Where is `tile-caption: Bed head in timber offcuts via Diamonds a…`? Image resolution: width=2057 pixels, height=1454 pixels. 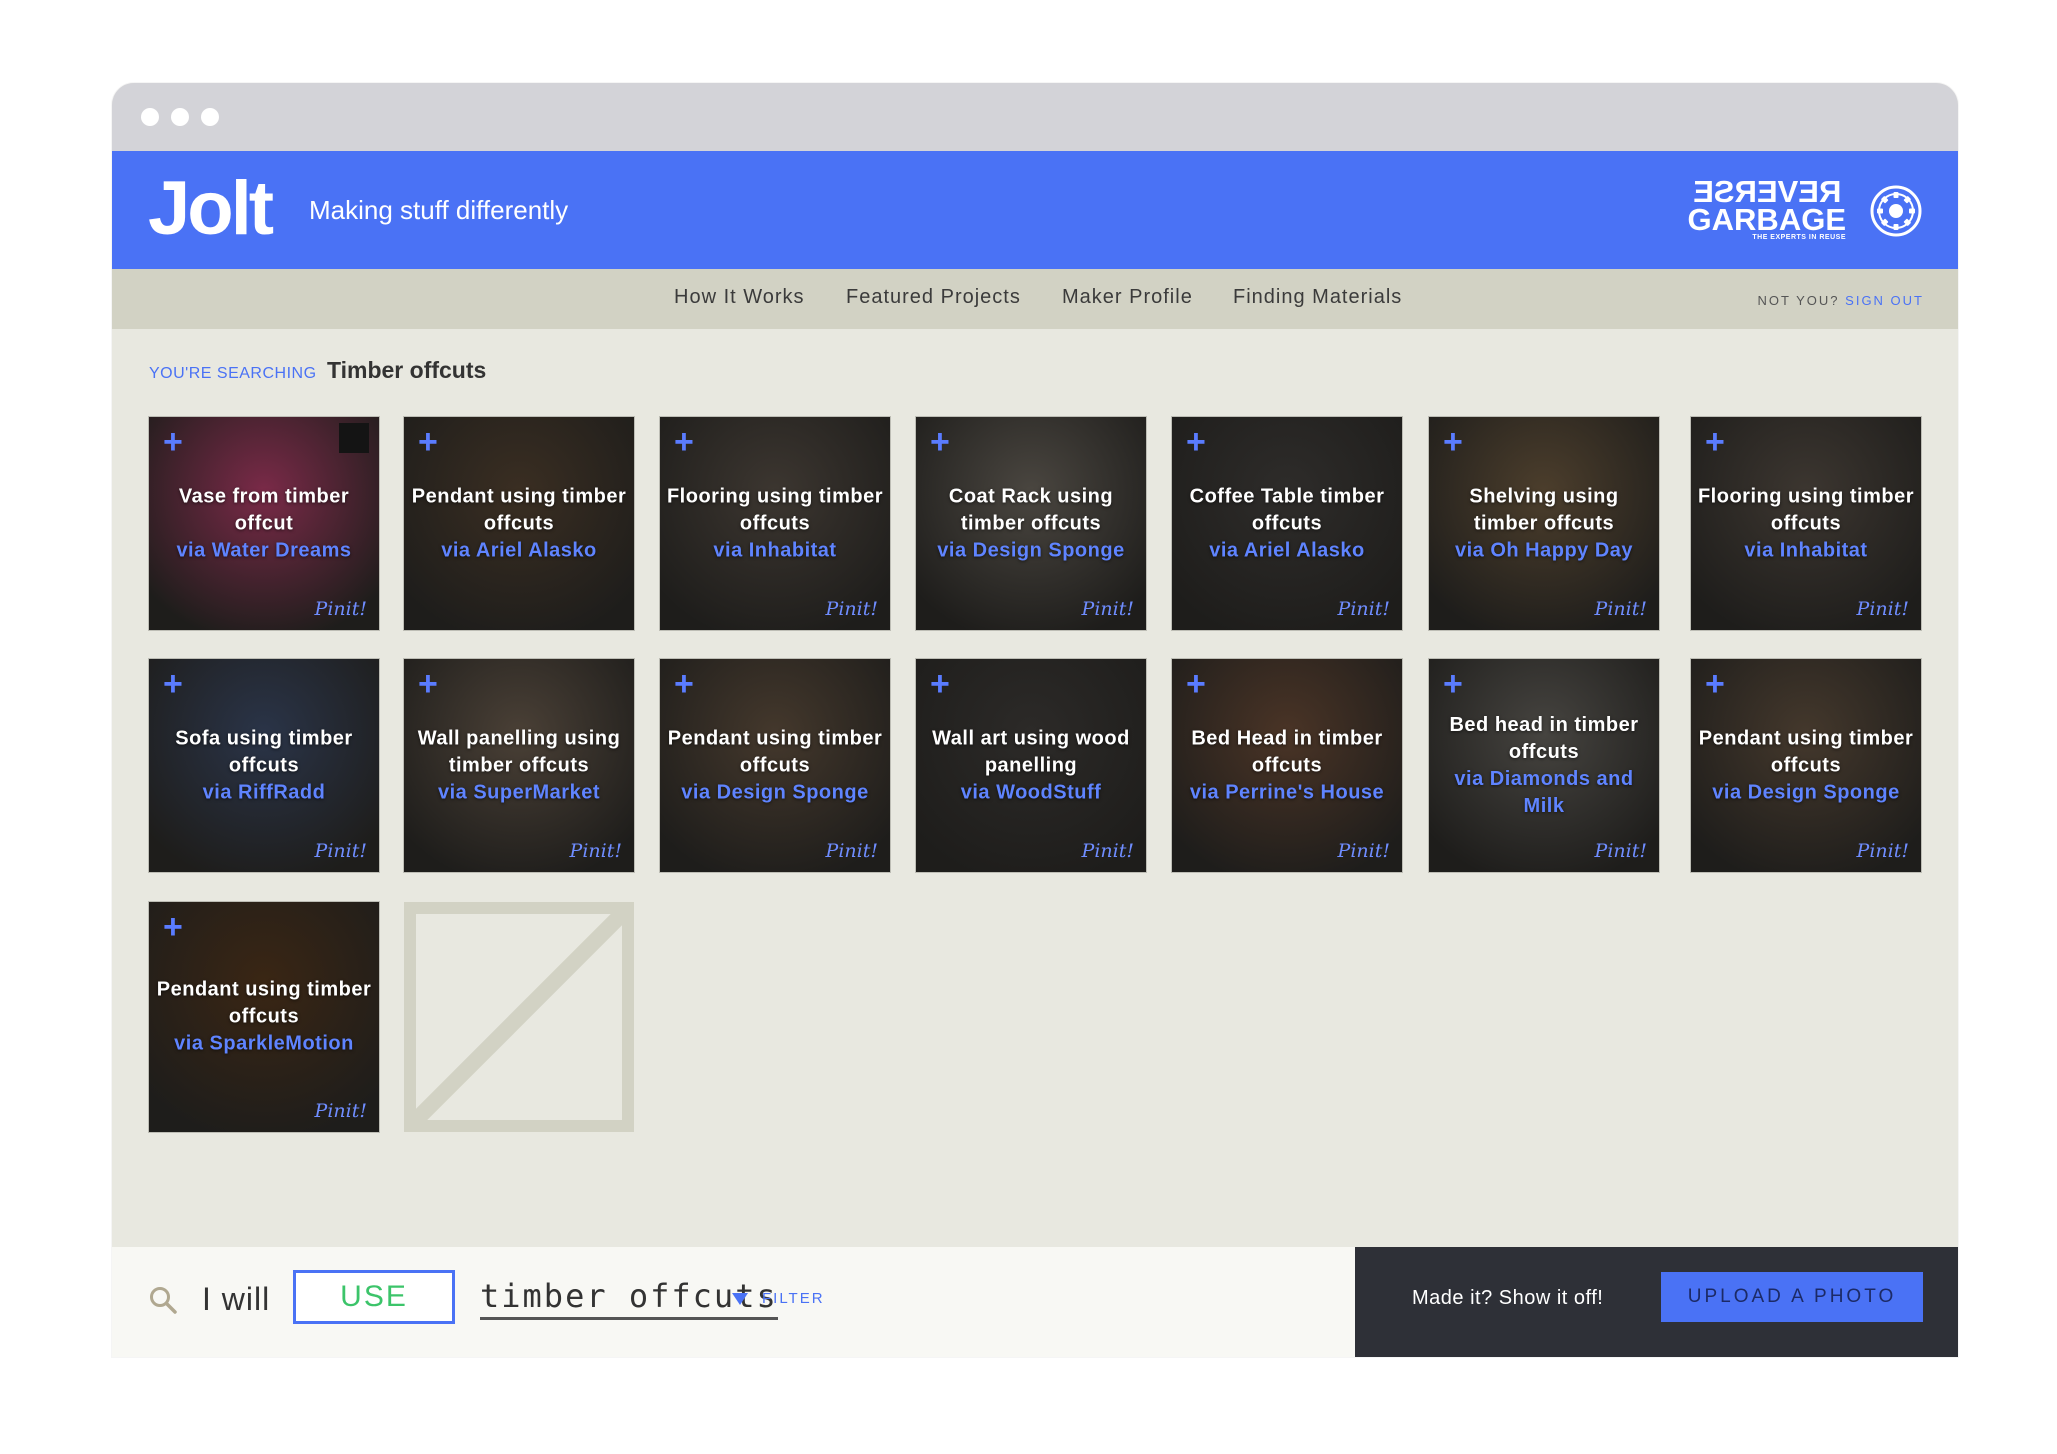
tile-caption: Bed head in timber offcuts via Diamonds a… is located at coordinates (1544, 766).